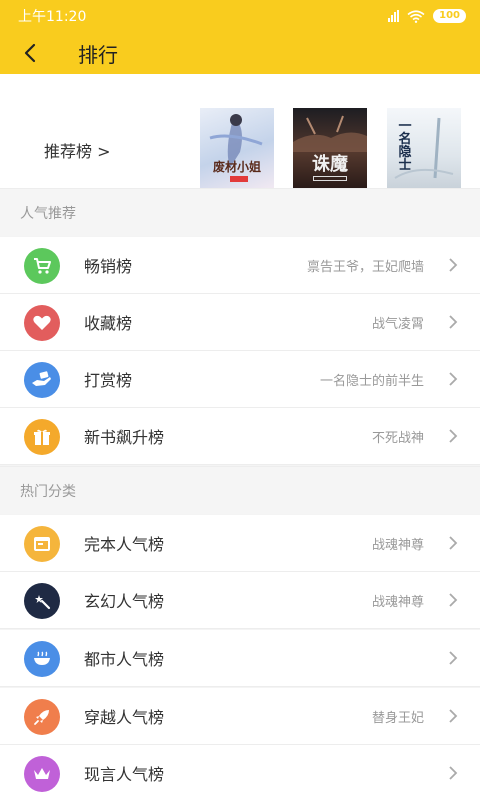 This screenshot has height=800, width=480. Describe the element at coordinates (371, 381) in the screenshot. I see `rank-hint: 一名隐士的前半生` at that location.